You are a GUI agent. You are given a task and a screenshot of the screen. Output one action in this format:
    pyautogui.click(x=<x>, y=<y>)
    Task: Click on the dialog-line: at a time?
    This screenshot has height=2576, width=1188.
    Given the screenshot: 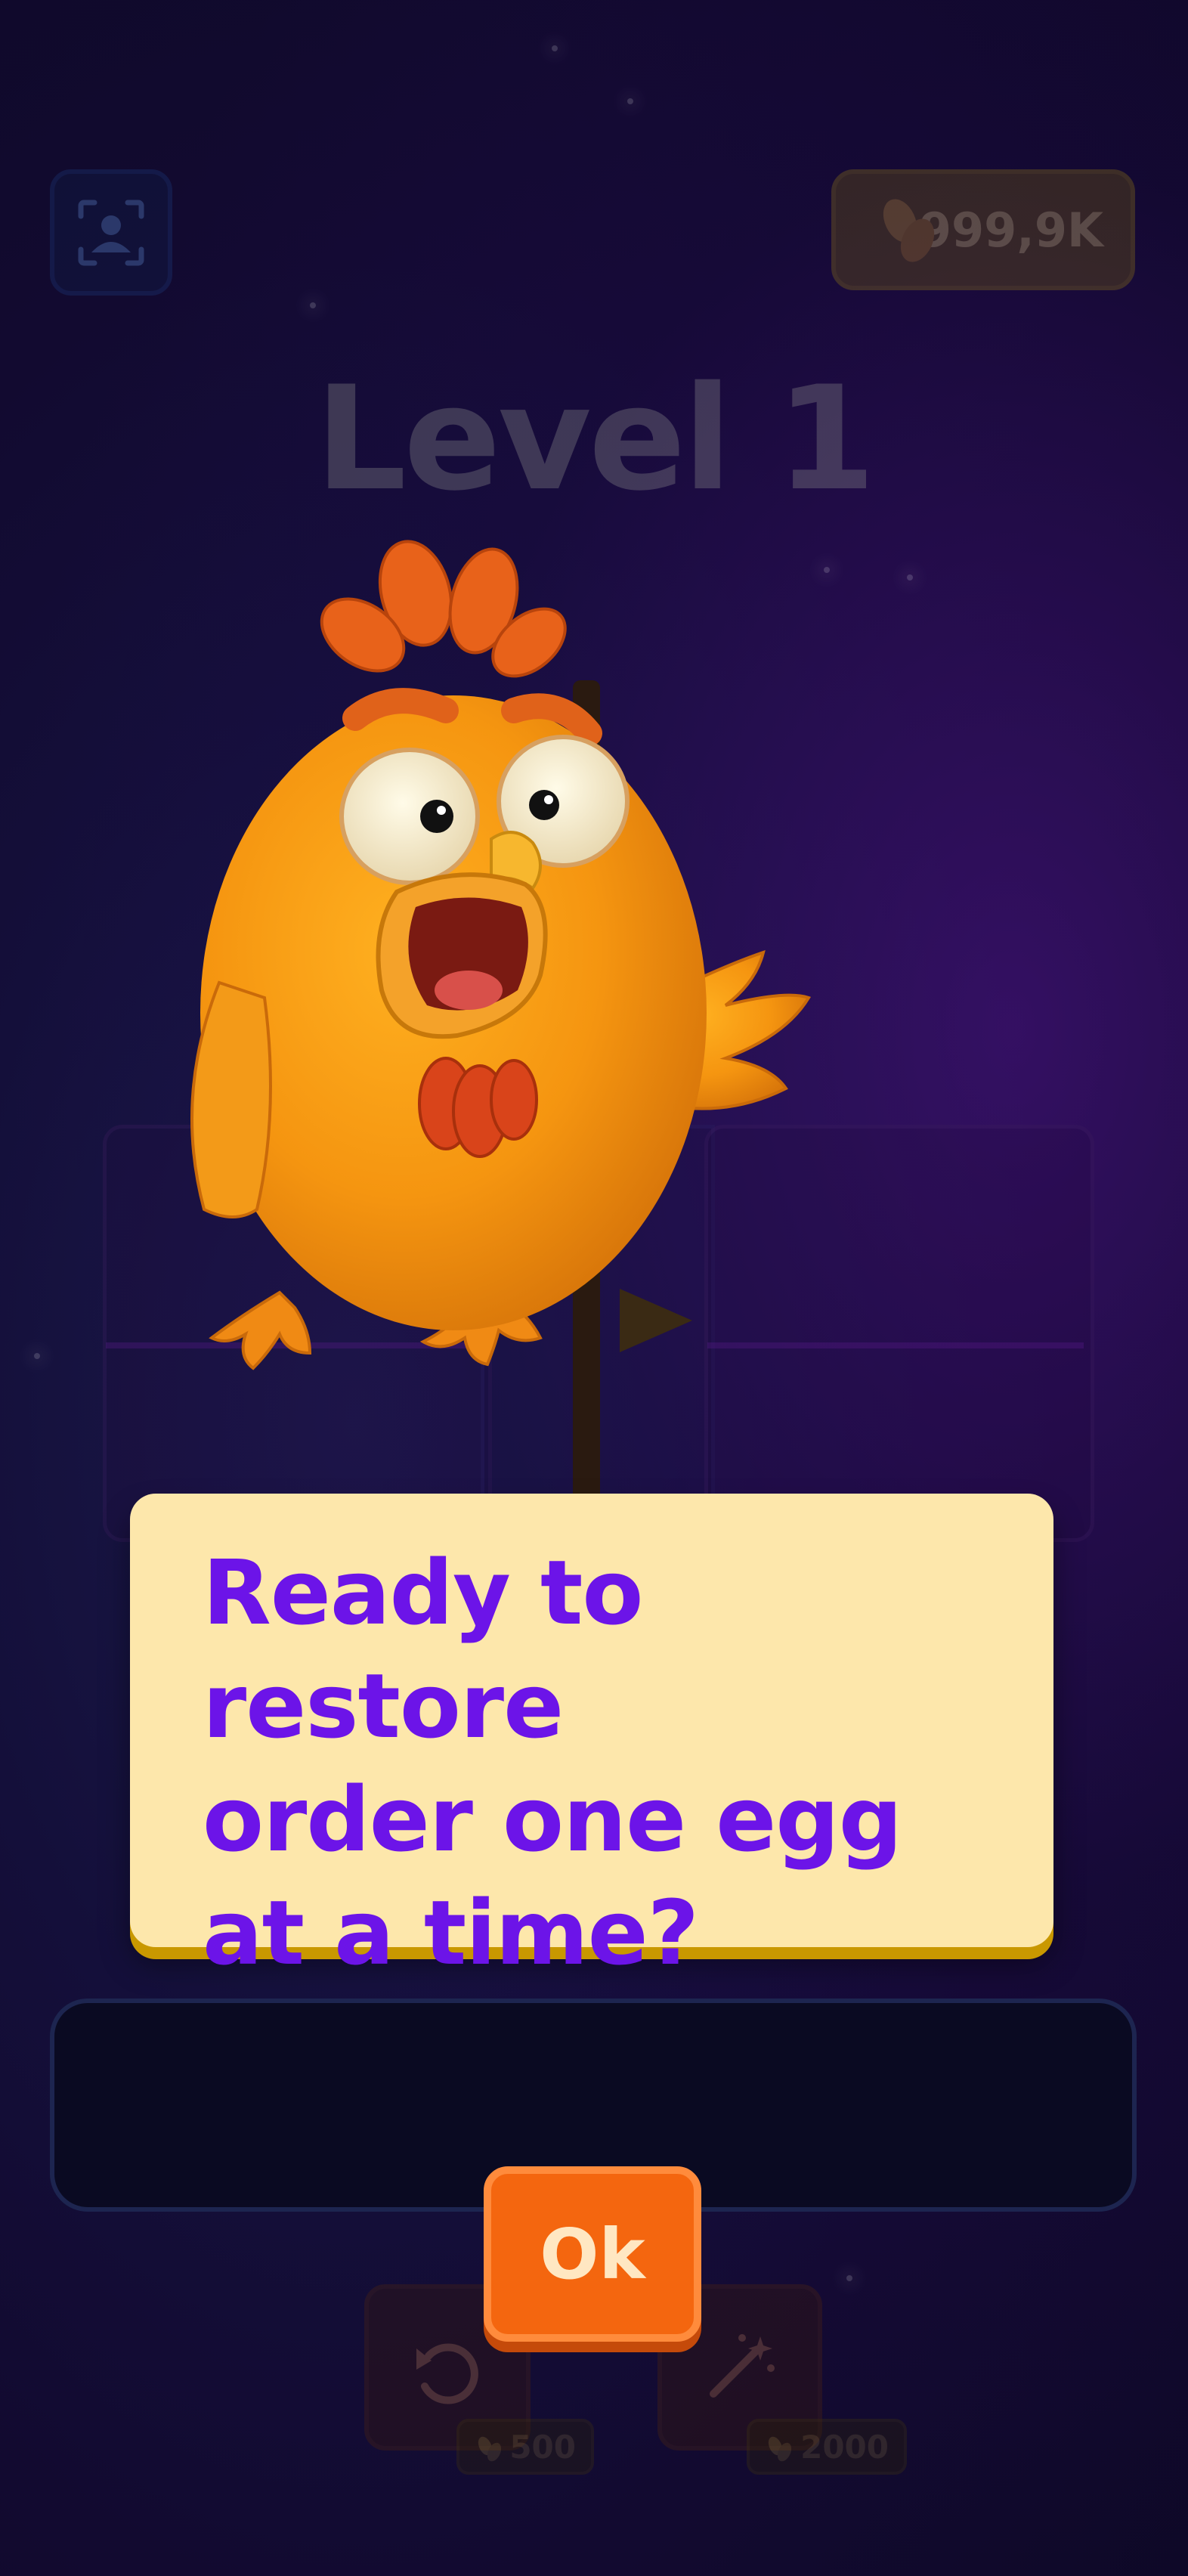 What is the action you would take?
    pyautogui.click(x=451, y=1933)
    